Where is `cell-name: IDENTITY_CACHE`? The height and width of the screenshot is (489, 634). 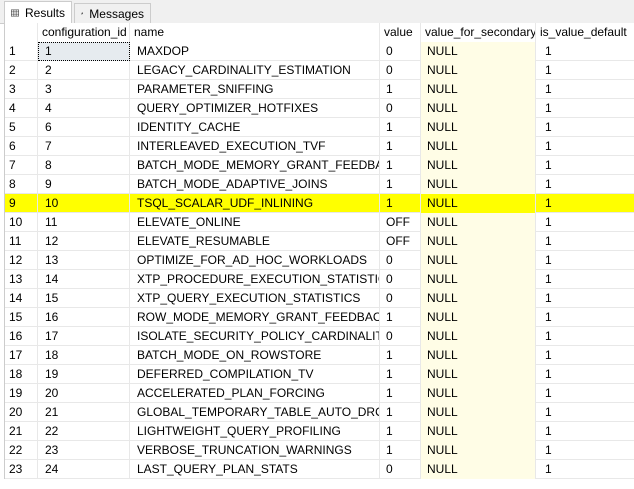 cell-name: IDENTITY_CACHE is located at coordinates (255, 127).